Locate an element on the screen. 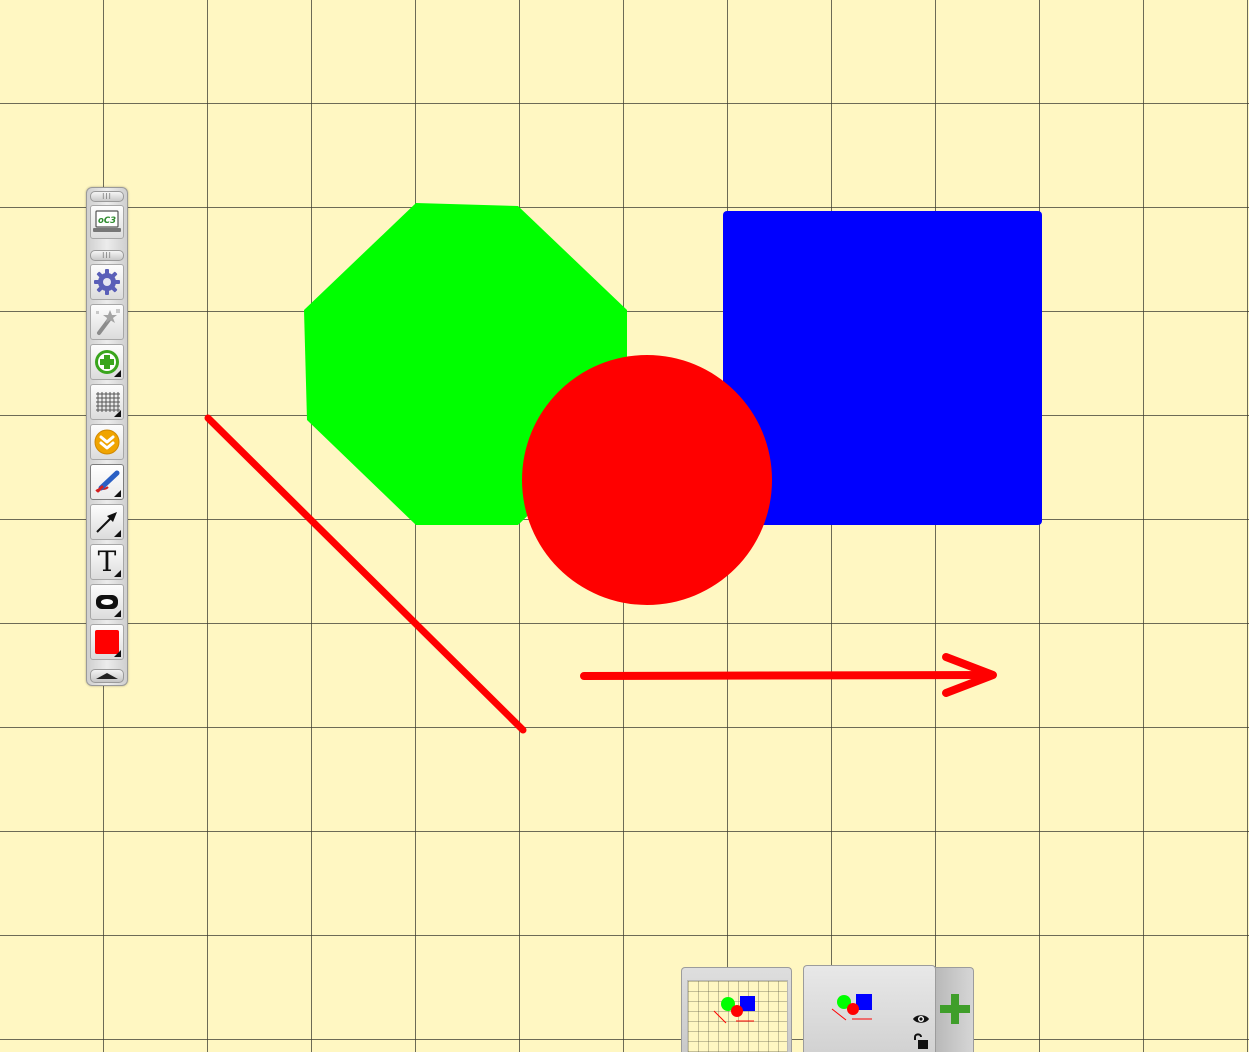 The width and height of the screenshot is (1249, 1052). double-chevron-down-icon is located at coordinates (107, 442).